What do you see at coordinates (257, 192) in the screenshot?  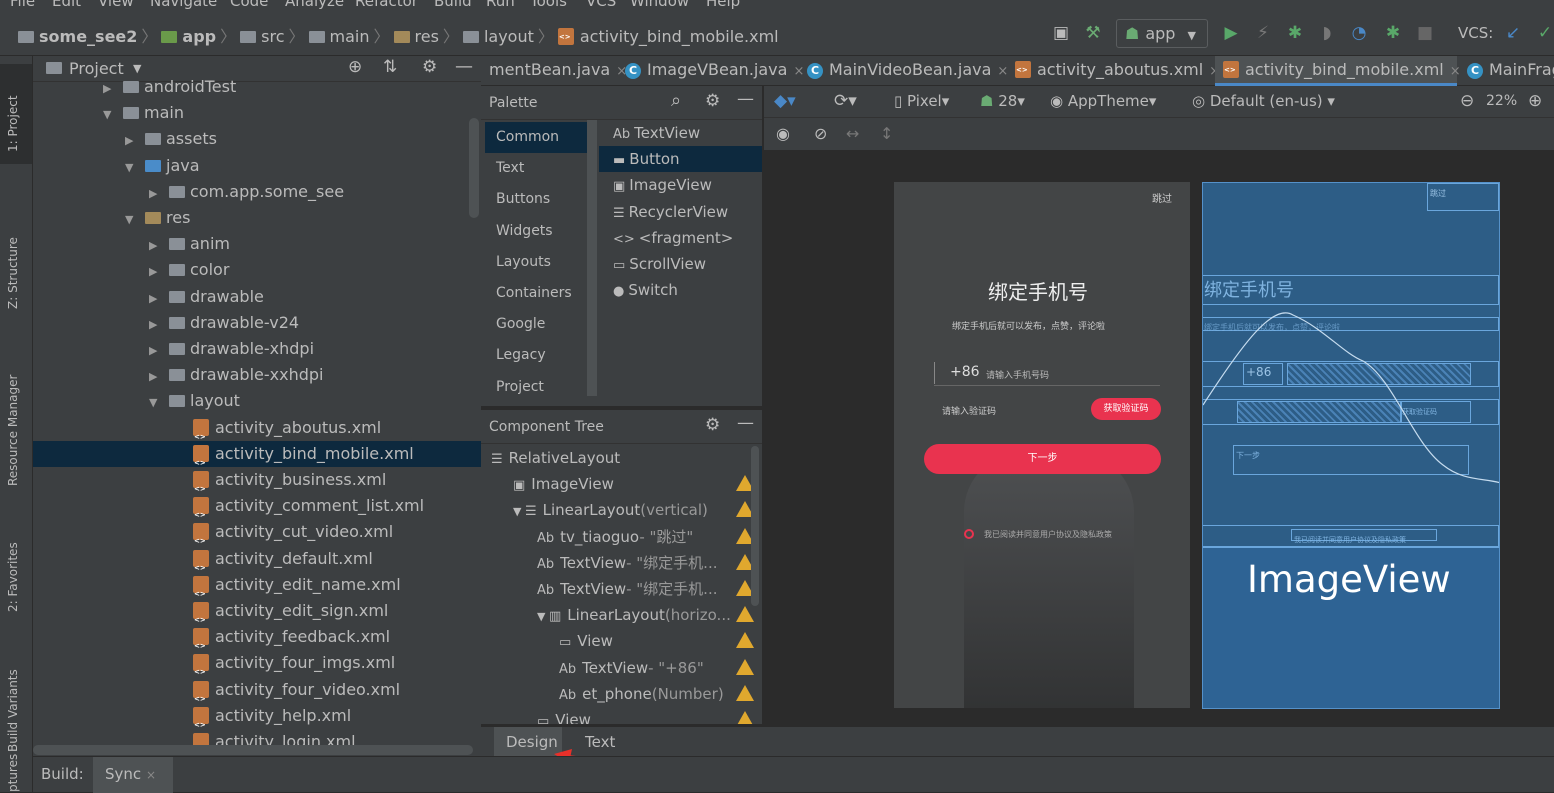 I see `tree-folder: ▶ com.app.some_see` at bounding box center [257, 192].